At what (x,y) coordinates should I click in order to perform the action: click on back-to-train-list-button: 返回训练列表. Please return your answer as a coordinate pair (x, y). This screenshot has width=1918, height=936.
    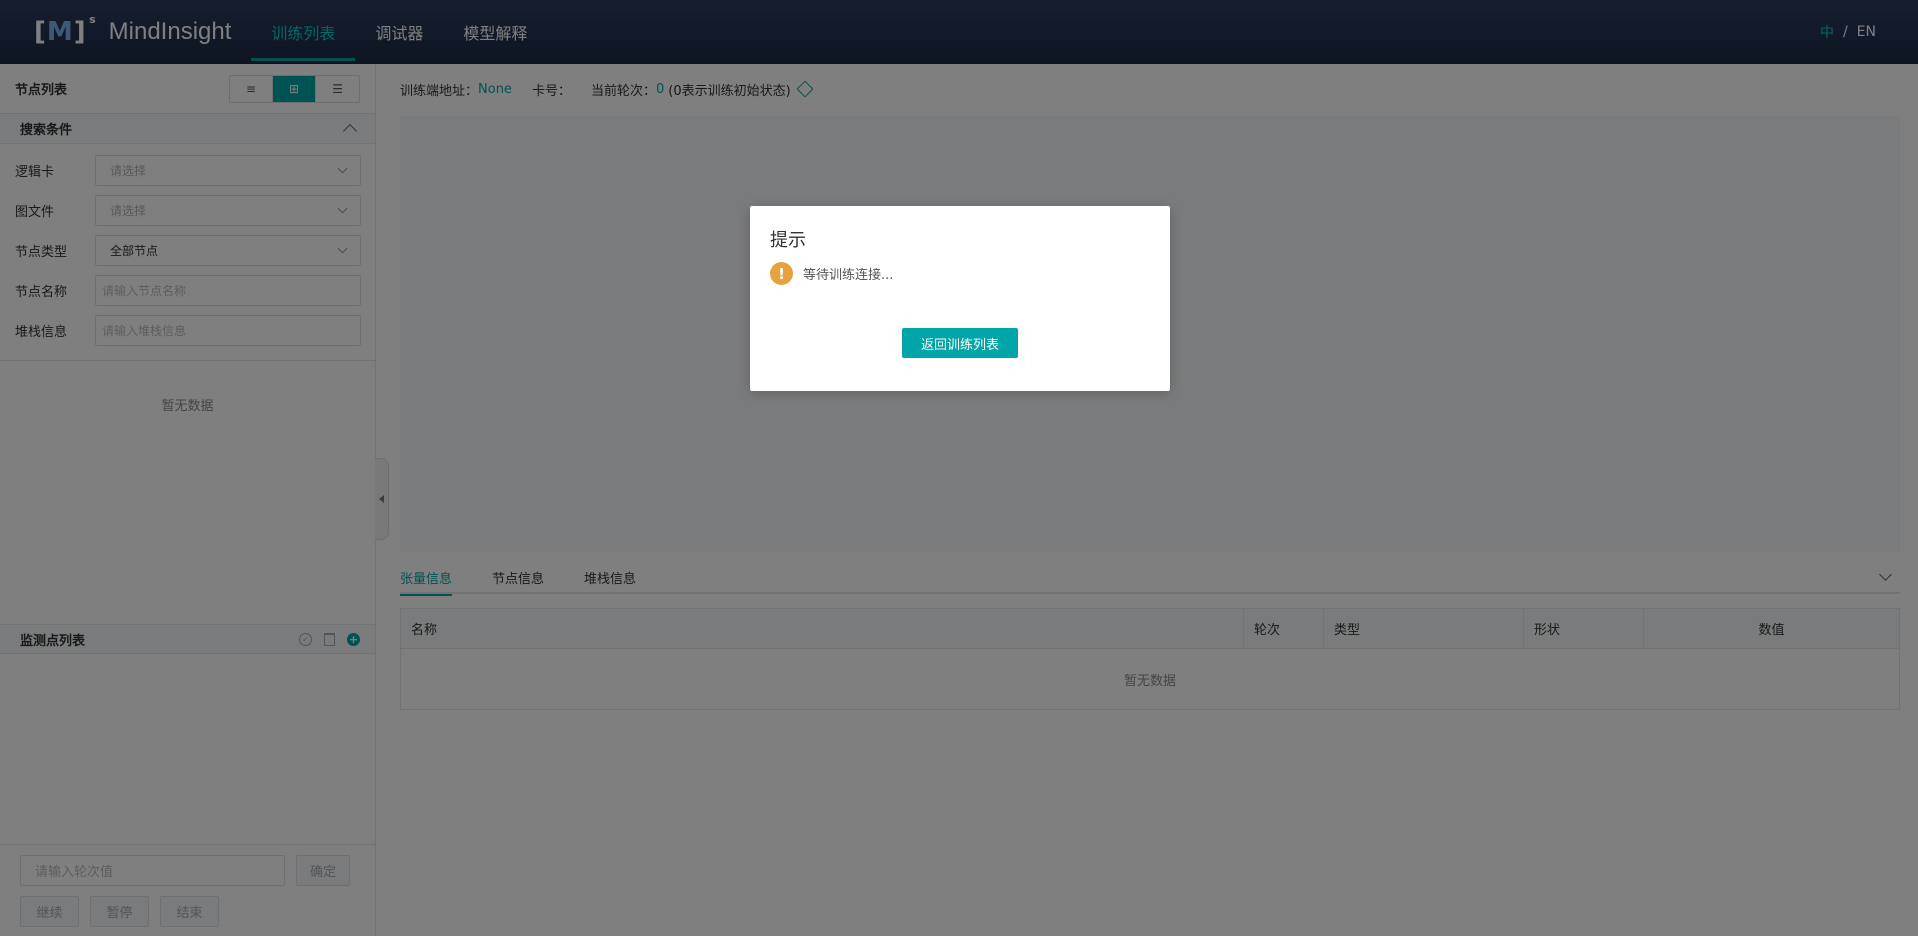
    Looking at the image, I should click on (960, 343).